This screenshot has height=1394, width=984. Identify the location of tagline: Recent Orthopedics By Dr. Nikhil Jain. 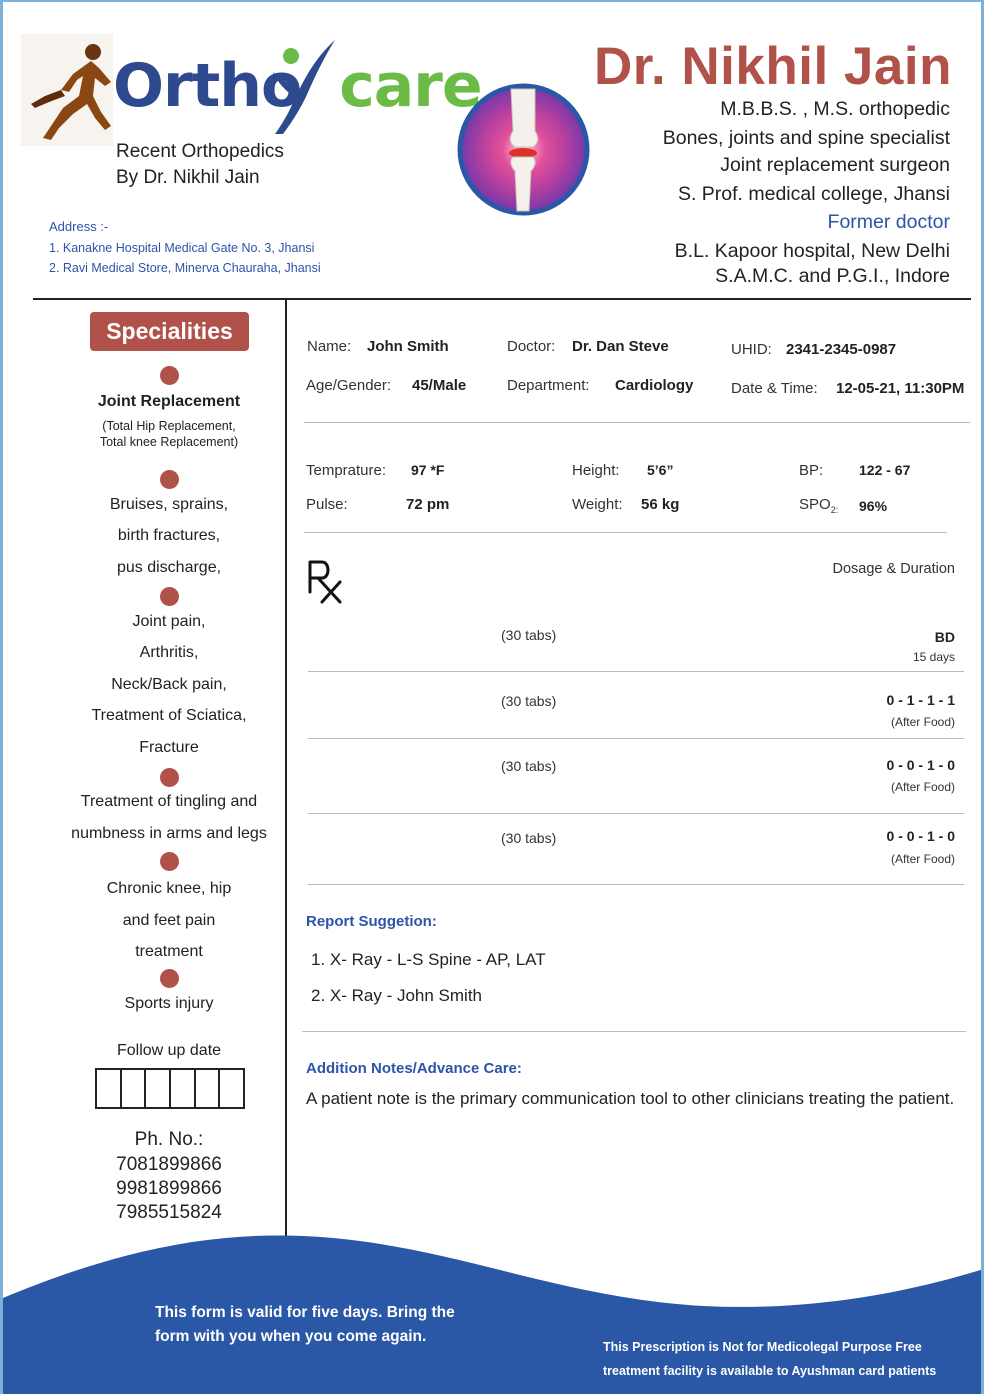
(200, 165).